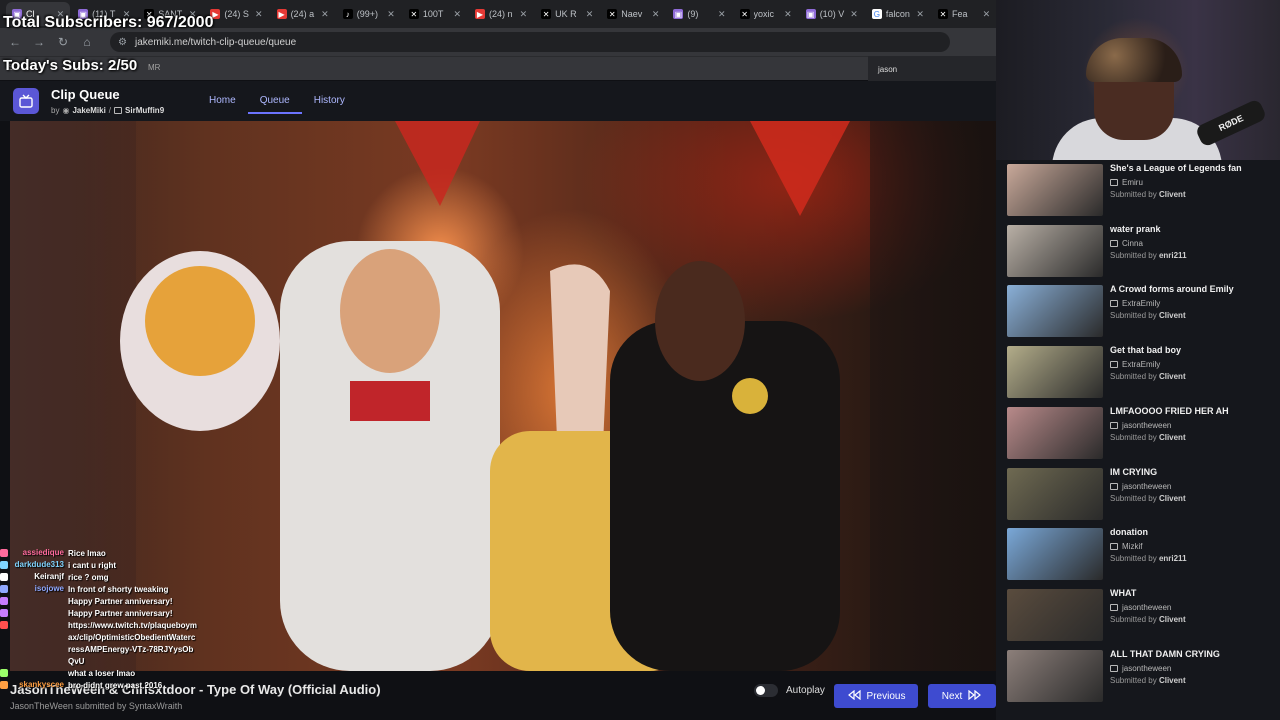  What do you see at coordinates (15, 42) in the screenshot?
I see `back-icon: ←` at bounding box center [15, 42].